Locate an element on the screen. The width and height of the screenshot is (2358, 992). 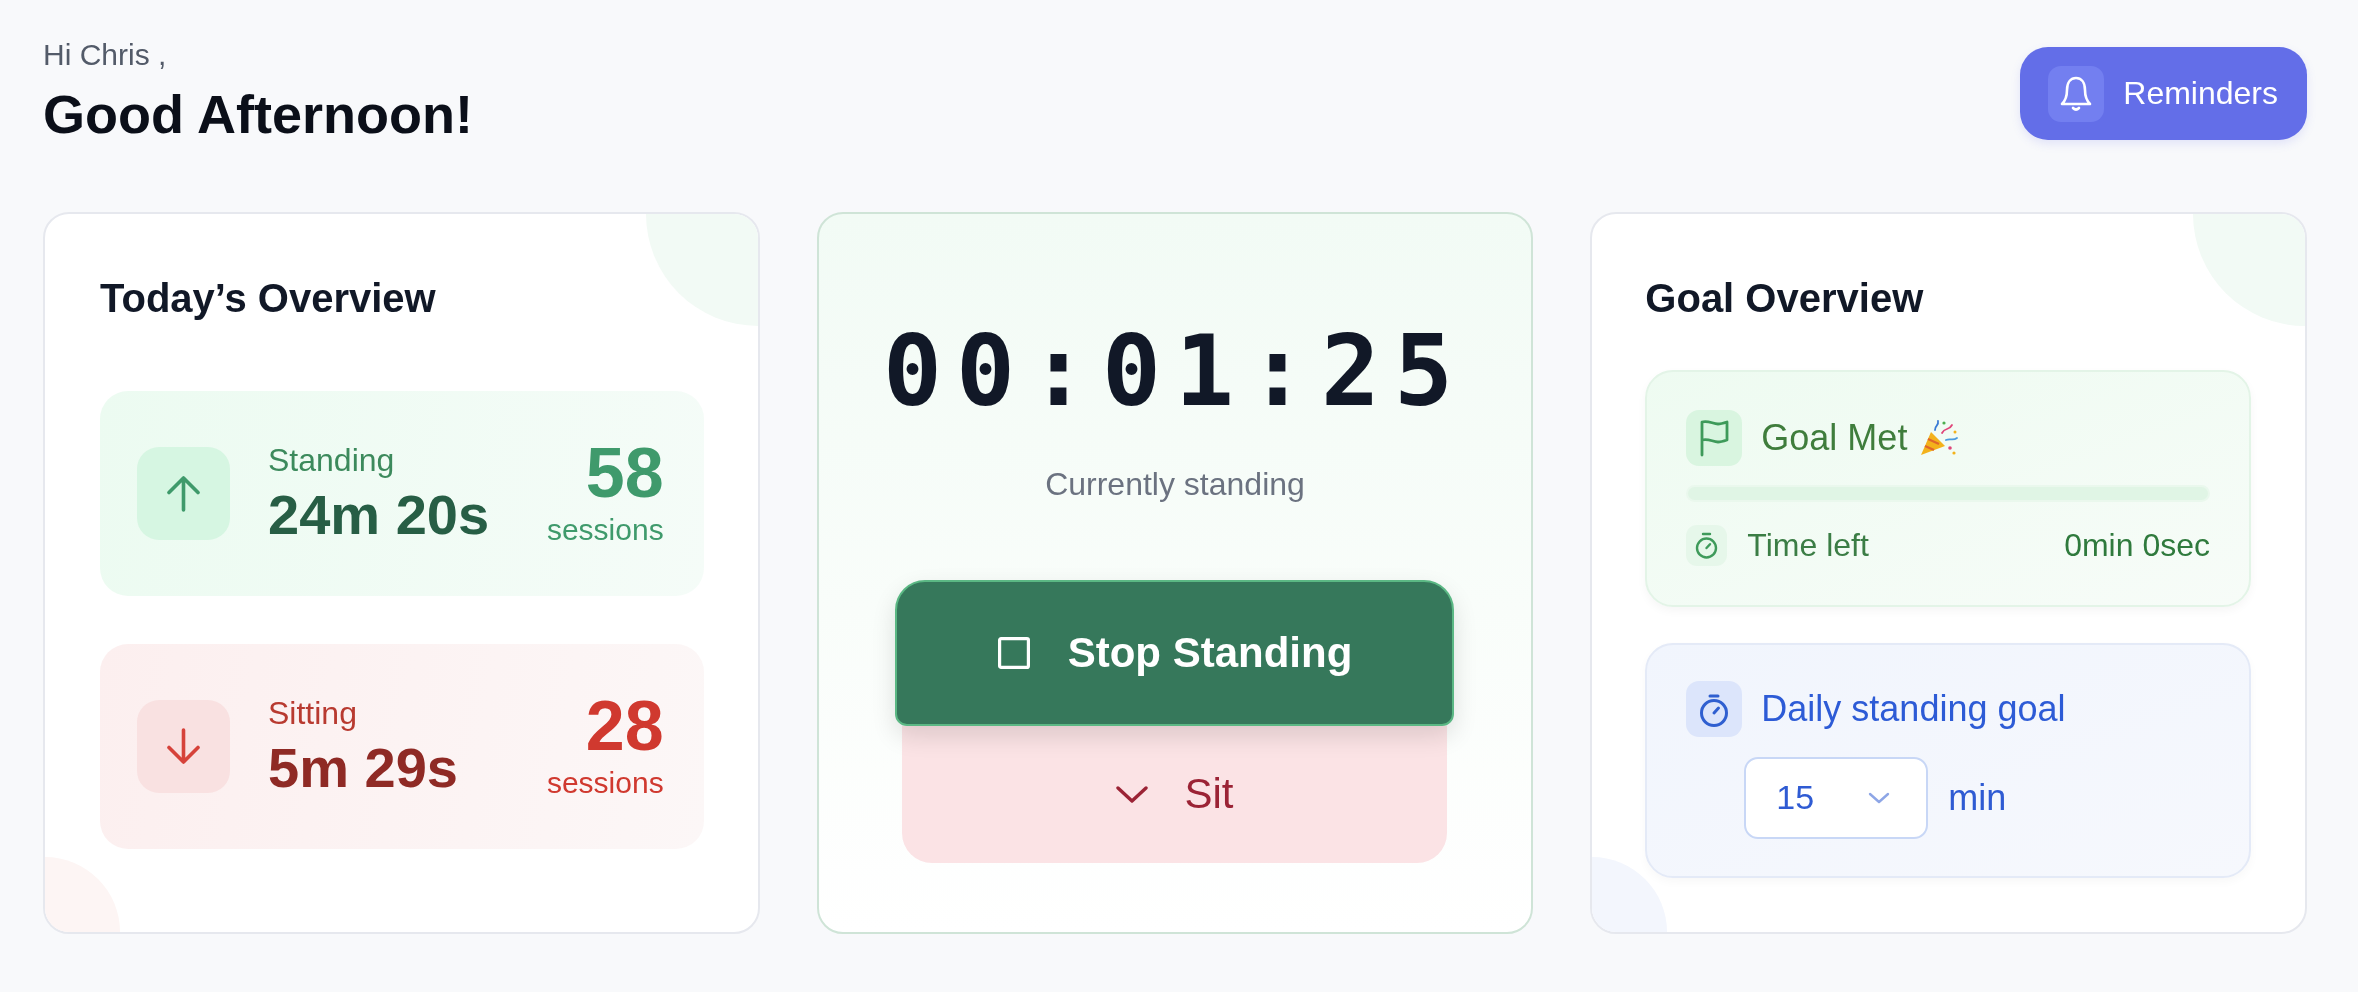
sit-button: Sit is located at coordinates (1175, 794).